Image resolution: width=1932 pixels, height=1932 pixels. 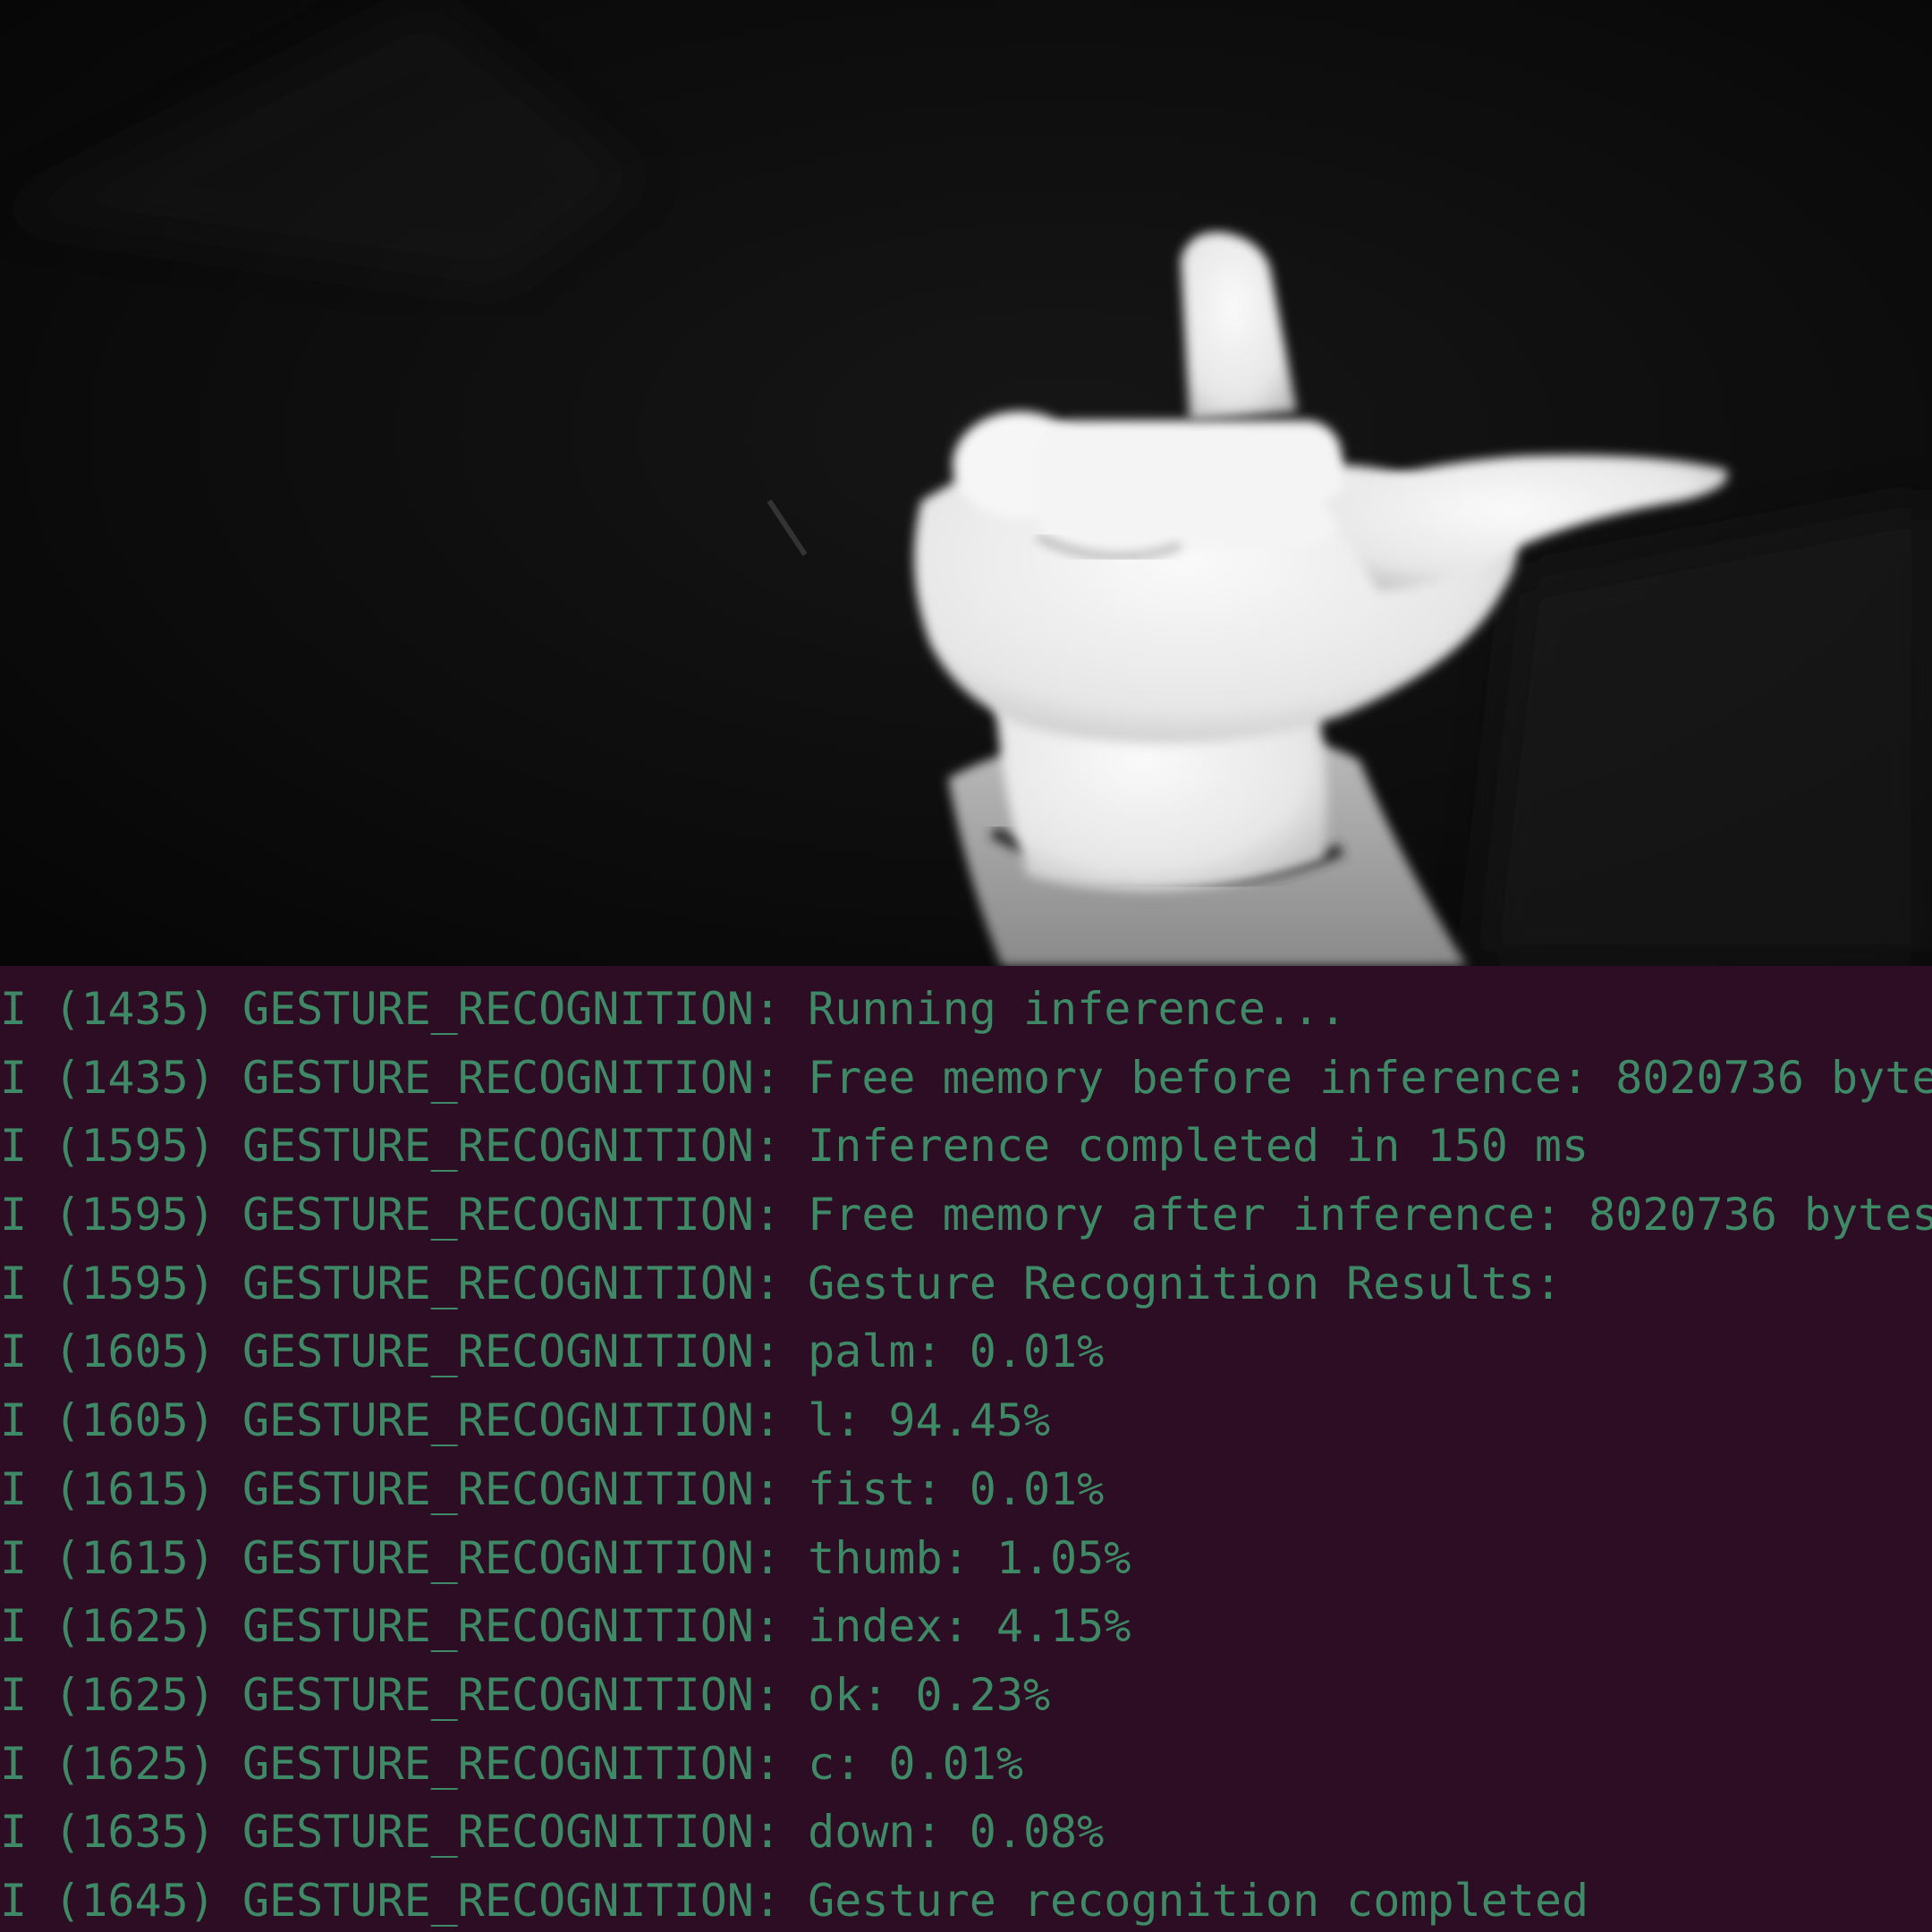 What do you see at coordinates (1198, 1900) in the screenshot?
I see `log-message: Gesture recognition completed` at bounding box center [1198, 1900].